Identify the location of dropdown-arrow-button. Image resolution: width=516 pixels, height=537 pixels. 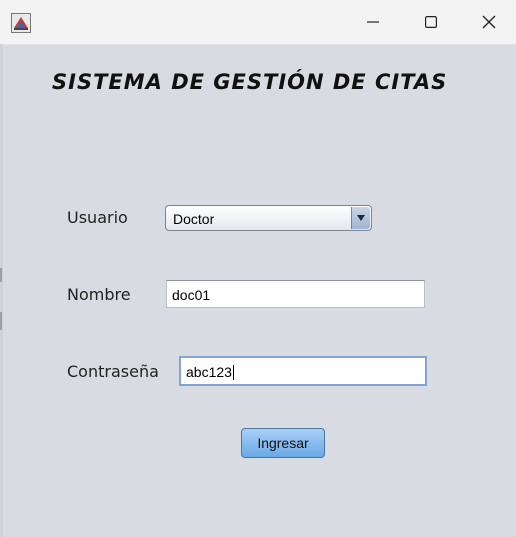
(360, 218).